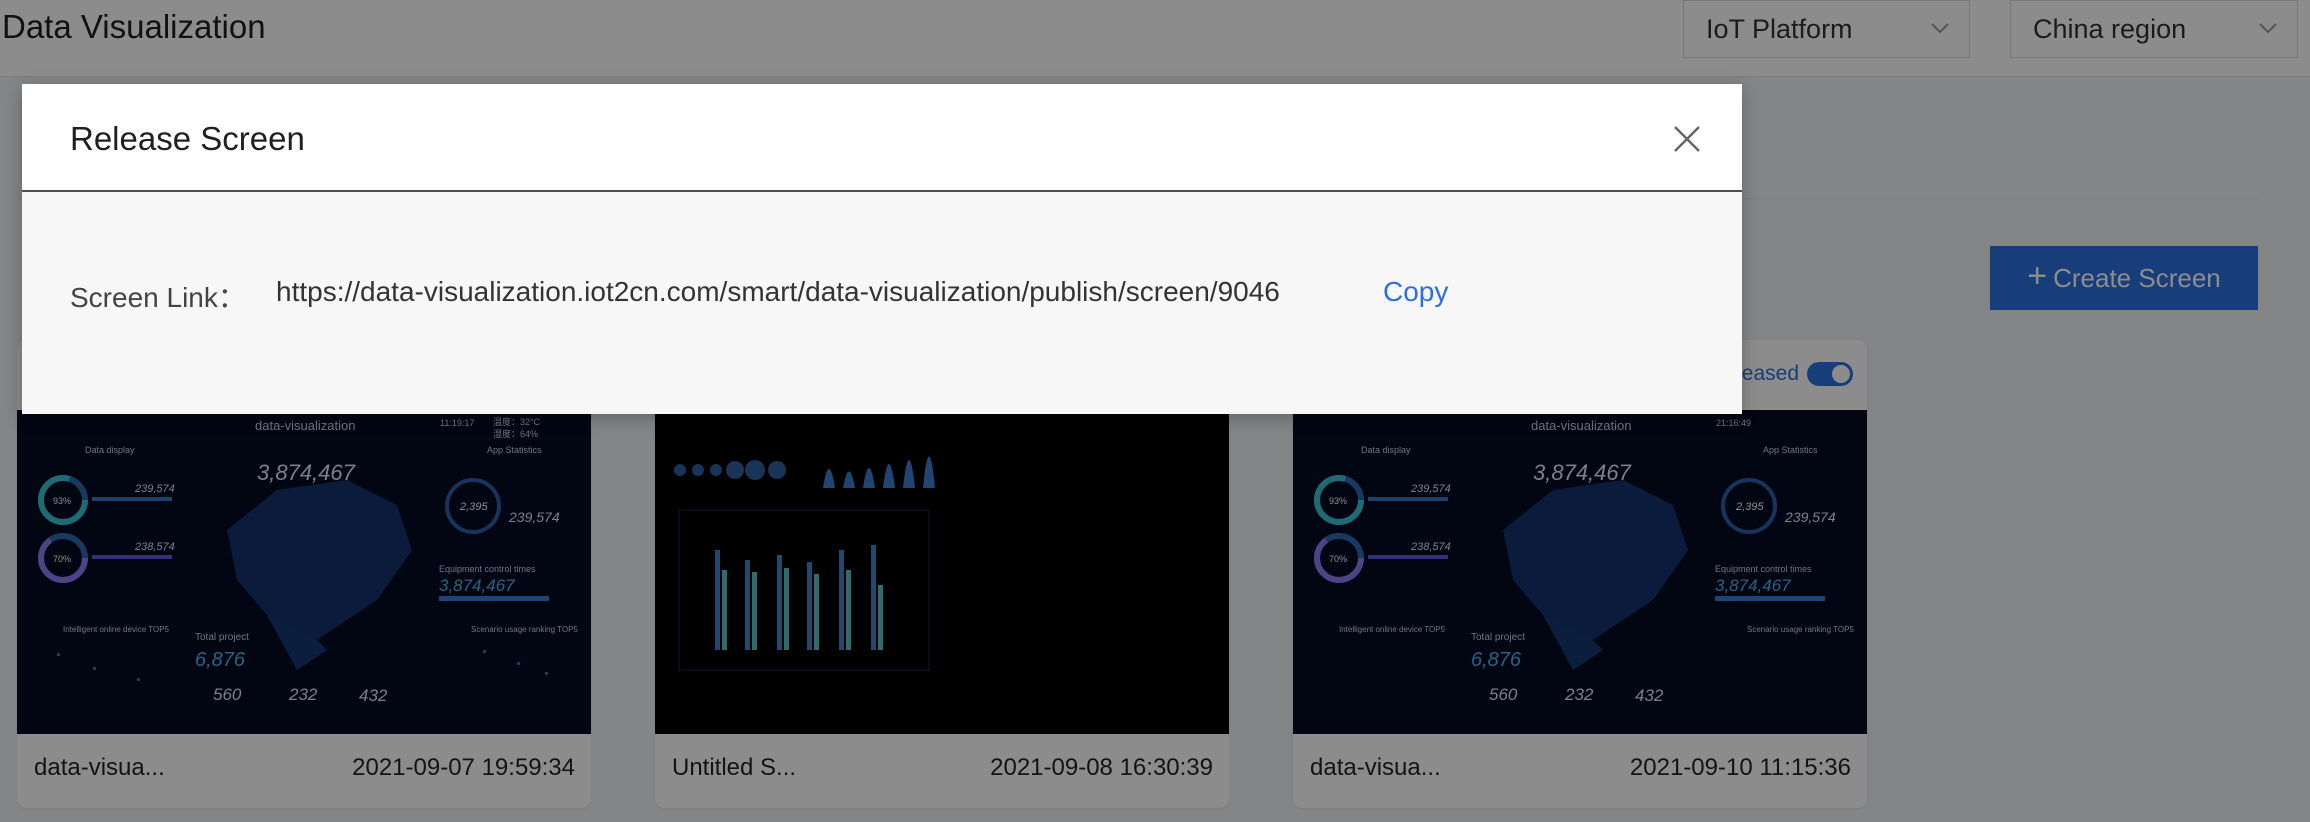 The width and height of the screenshot is (2310, 822). I want to click on dialog-title: Release Screen, so click(187, 138).